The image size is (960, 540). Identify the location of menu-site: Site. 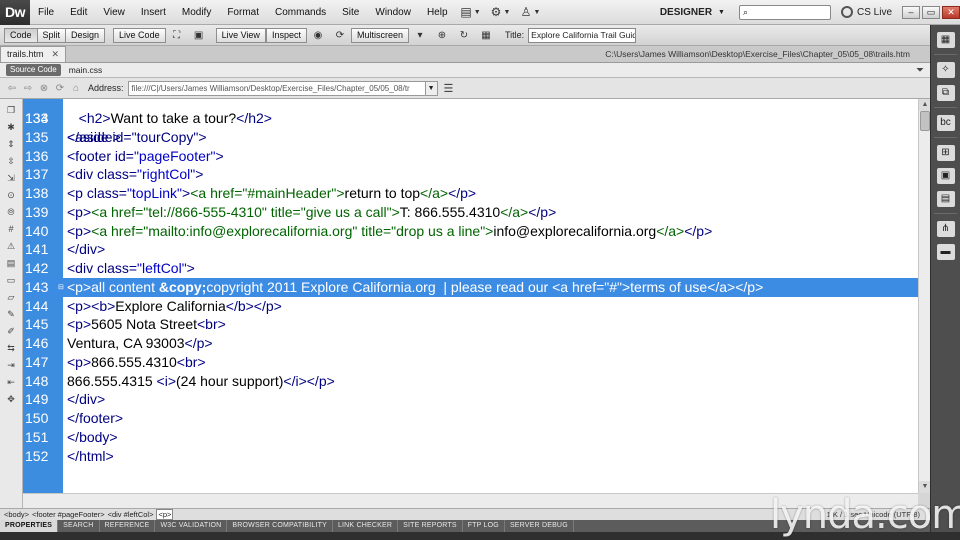
(350, 12).